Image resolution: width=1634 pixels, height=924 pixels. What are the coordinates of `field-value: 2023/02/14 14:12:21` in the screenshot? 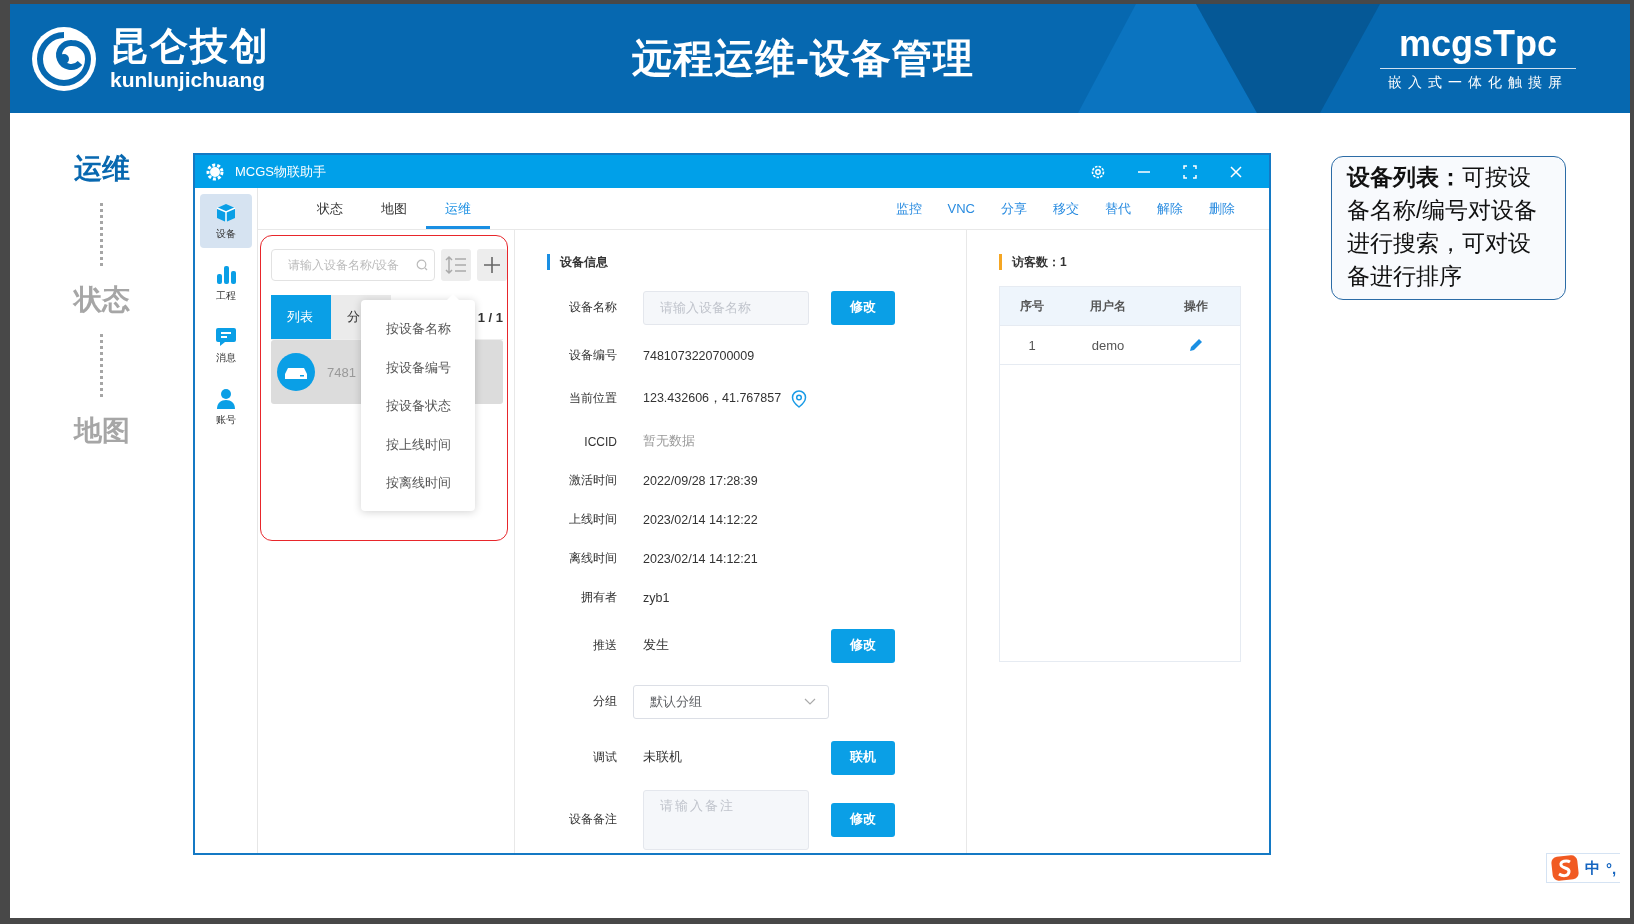 It's located at (700, 558).